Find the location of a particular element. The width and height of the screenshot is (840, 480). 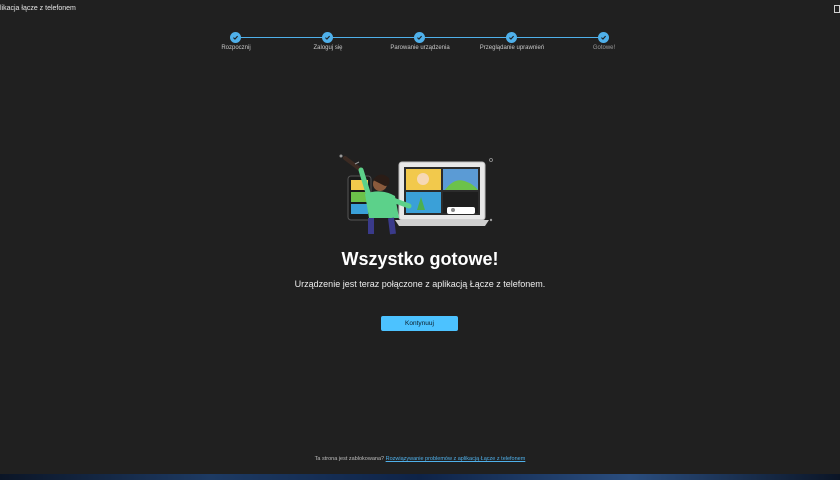

footer-prefix-text: Ta strona jest zablokowana? is located at coordinates (349, 459).